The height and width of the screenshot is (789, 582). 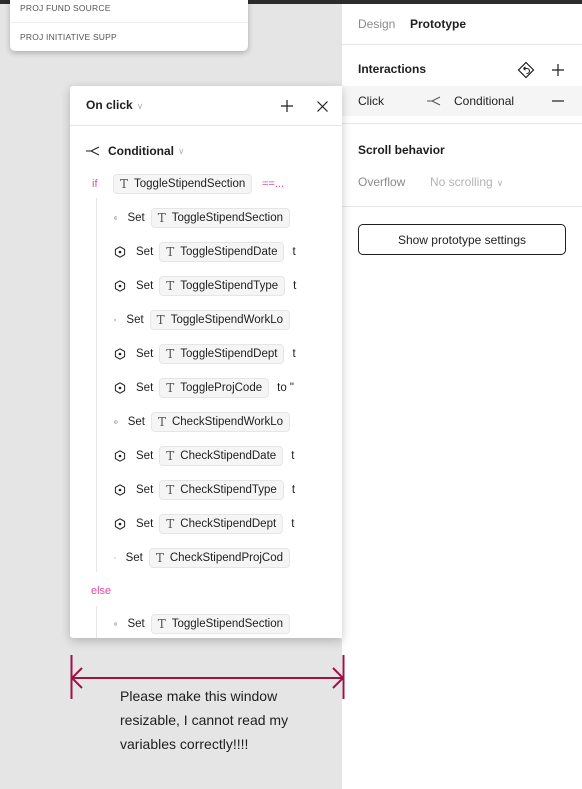 I want to click on tab-prototype: Prototype, so click(x=438, y=24).